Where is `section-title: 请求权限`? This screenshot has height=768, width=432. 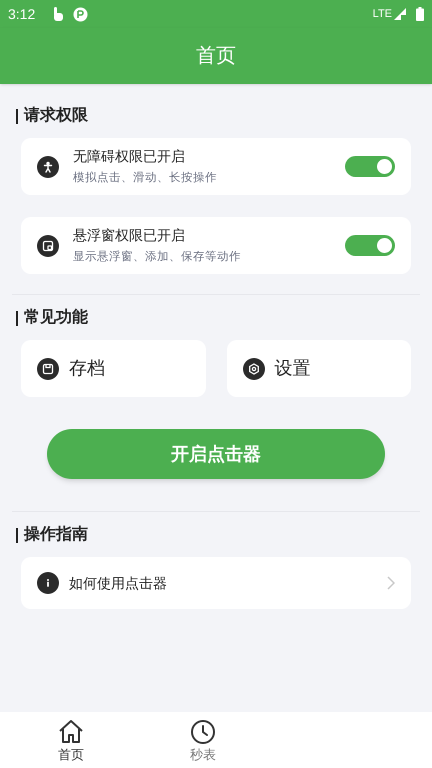 section-title: 请求权限 is located at coordinates (216, 116).